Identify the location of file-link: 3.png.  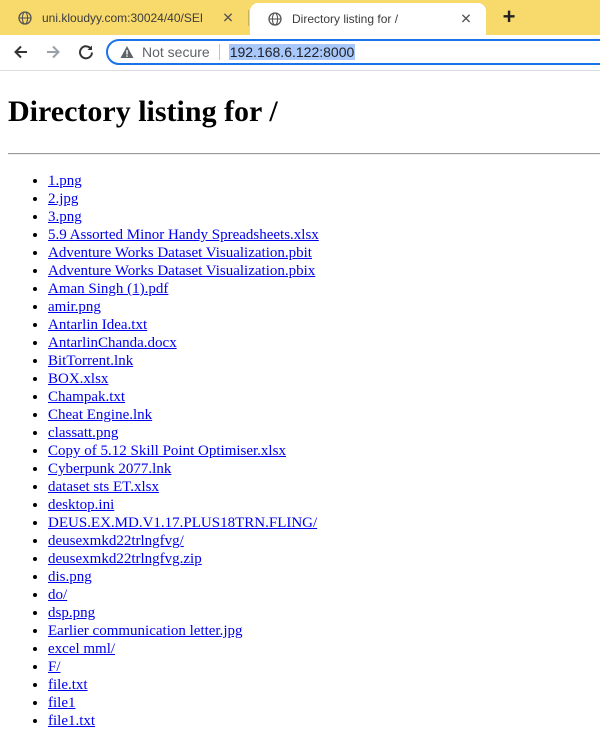
(65, 217).